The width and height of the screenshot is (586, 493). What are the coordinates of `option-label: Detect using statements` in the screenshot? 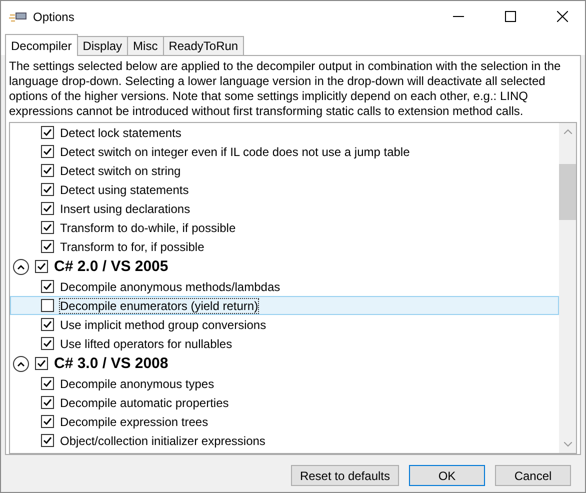 It's located at (124, 189).